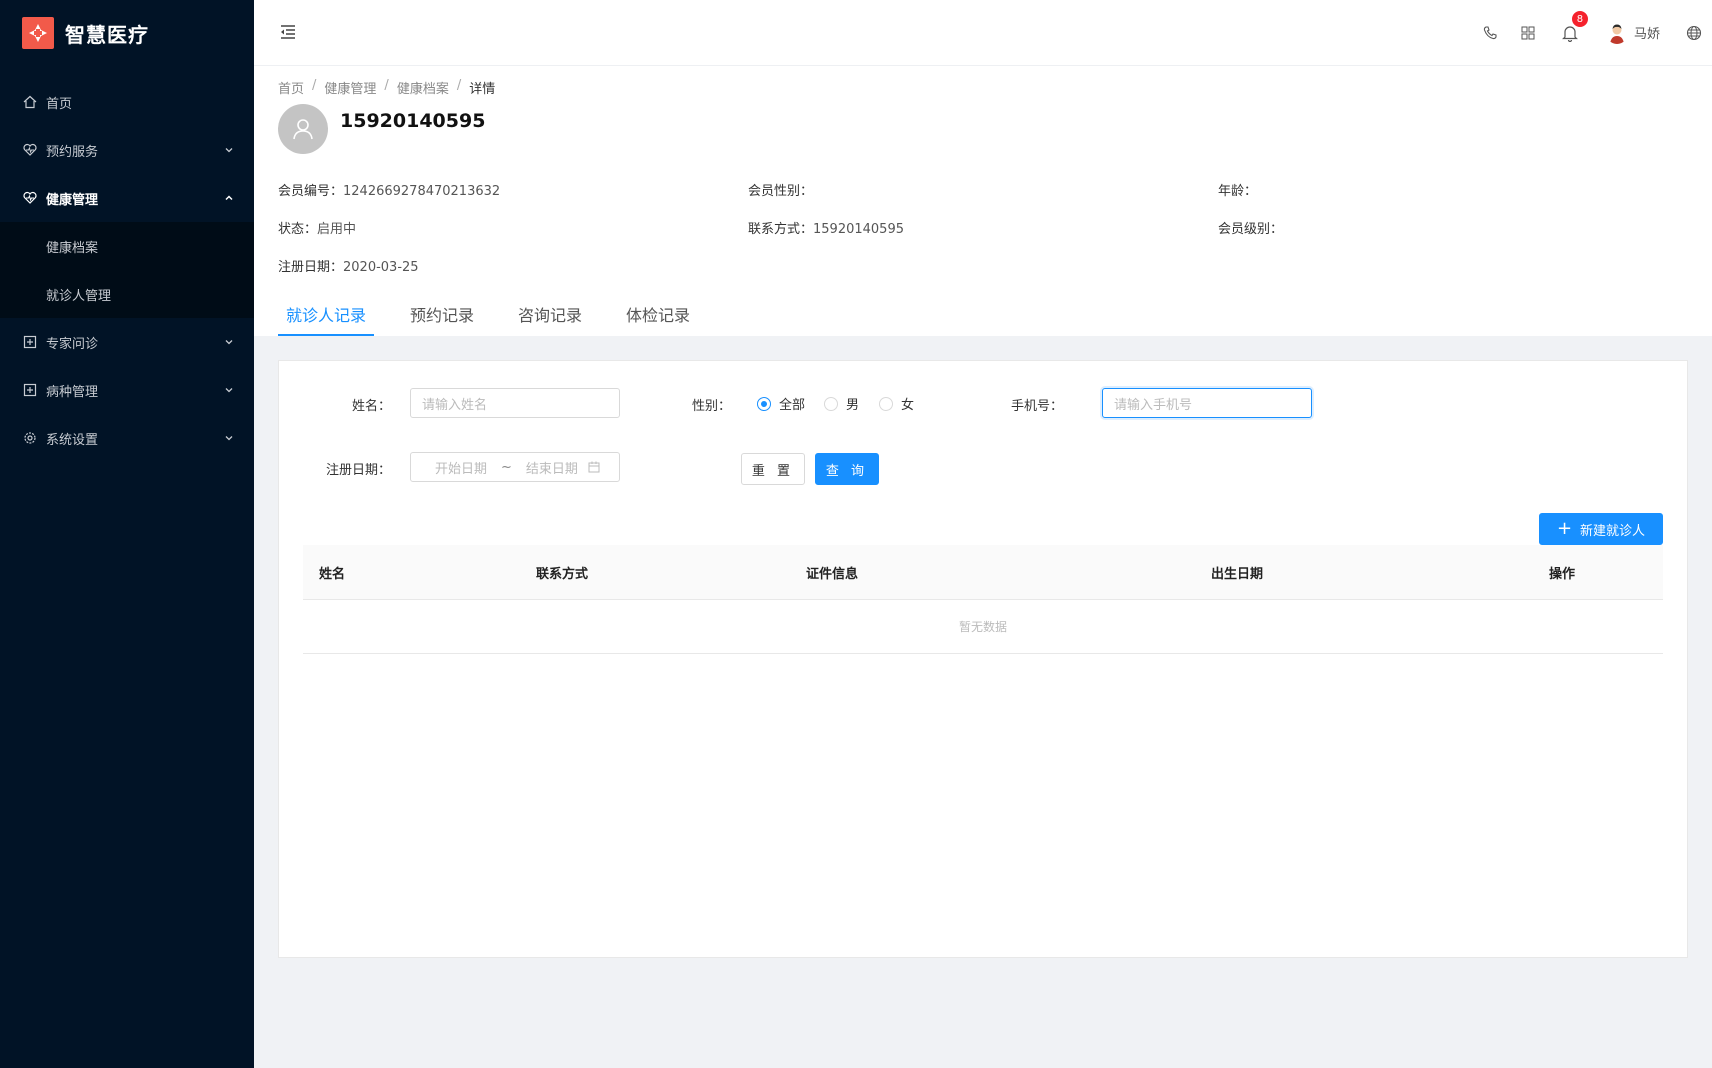 The image size is (1712, 1068). Describe the element at coordinates (983, 572) in the screenshot. I see `table-header: 姓名 联系方式 证件信息 出生日期 操作` at that location.